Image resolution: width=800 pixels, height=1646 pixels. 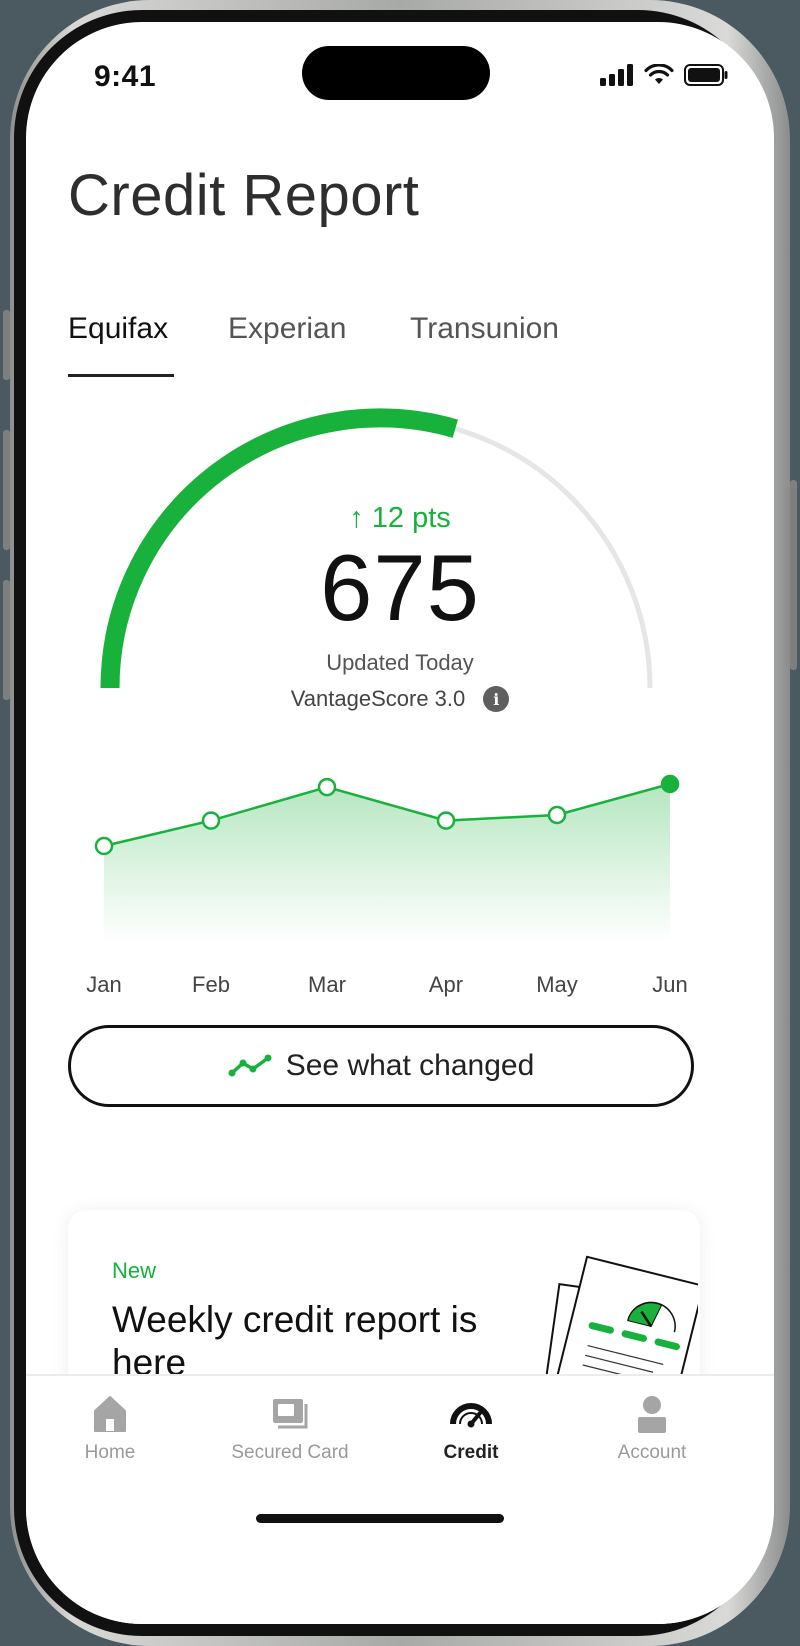 I want to click on tab-bar-label-credit: Credit, so click(x=471, y=1452).